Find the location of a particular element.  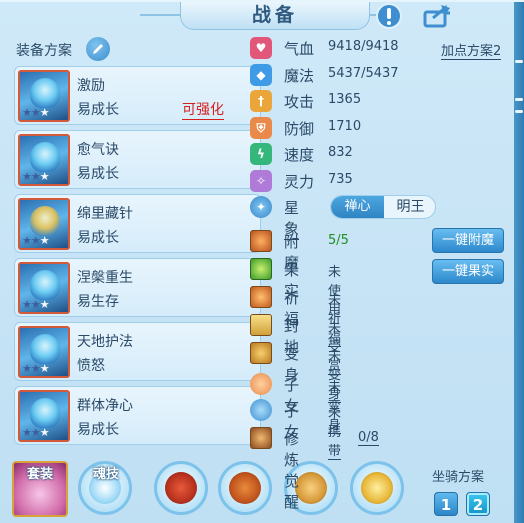

soul-label: 魂技 is located at coordinates (105, 474).